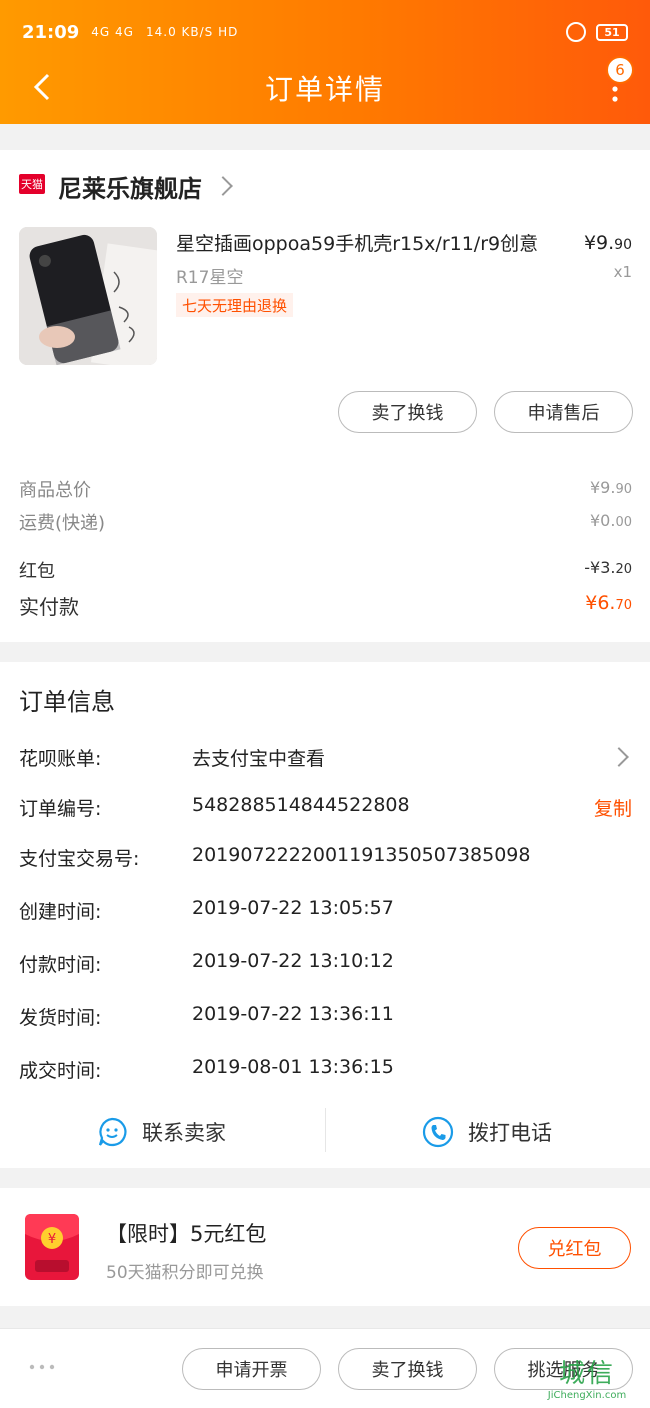 This screenshot has width=650, height=1408. What do you see at coordinates (43, 87) in the screenshot?
I see `back-arrow-icon` at bounding box center [43, 87].